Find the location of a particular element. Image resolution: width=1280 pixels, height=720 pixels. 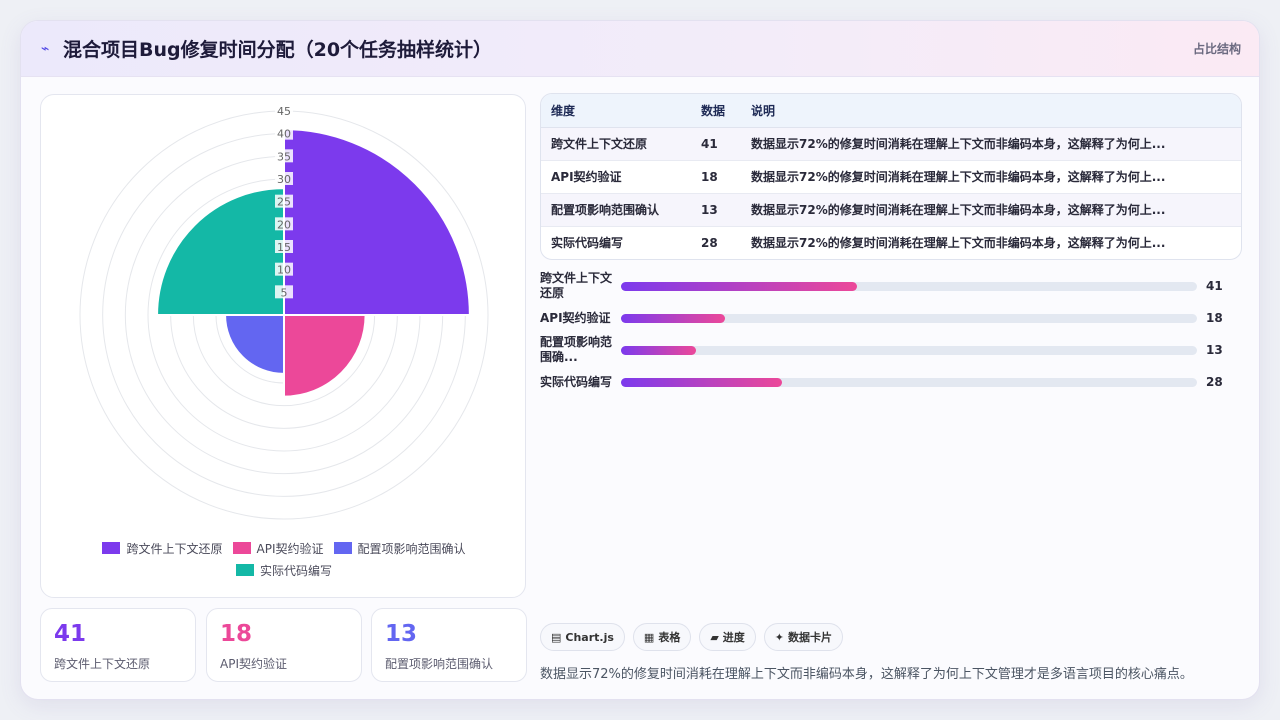

card-header: ⌁ 混合项目Bug修复时间分配（20个任务抽样统计） 占比结构 is located at coordinates (640, 49).